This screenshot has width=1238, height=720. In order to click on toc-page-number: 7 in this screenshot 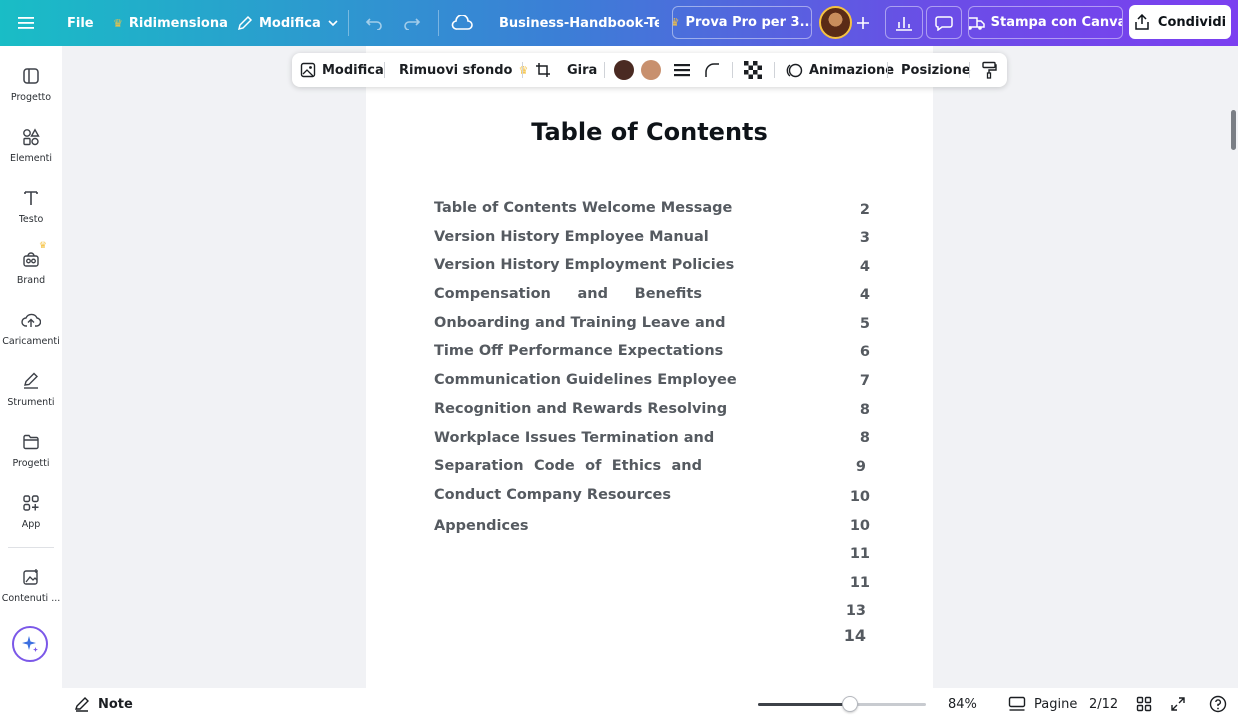, I will do `click(864, 381)`.